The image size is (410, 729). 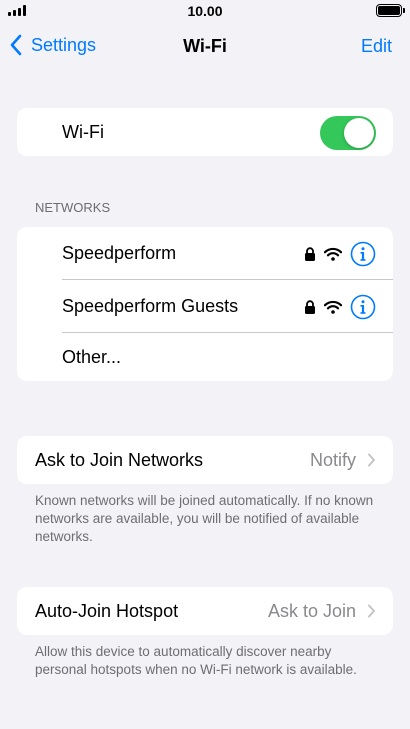 What do you see at coordinates (332, 459) in the screenshot?
I see `ask-to-join-value: Notify` at bounding box center [332, 459].